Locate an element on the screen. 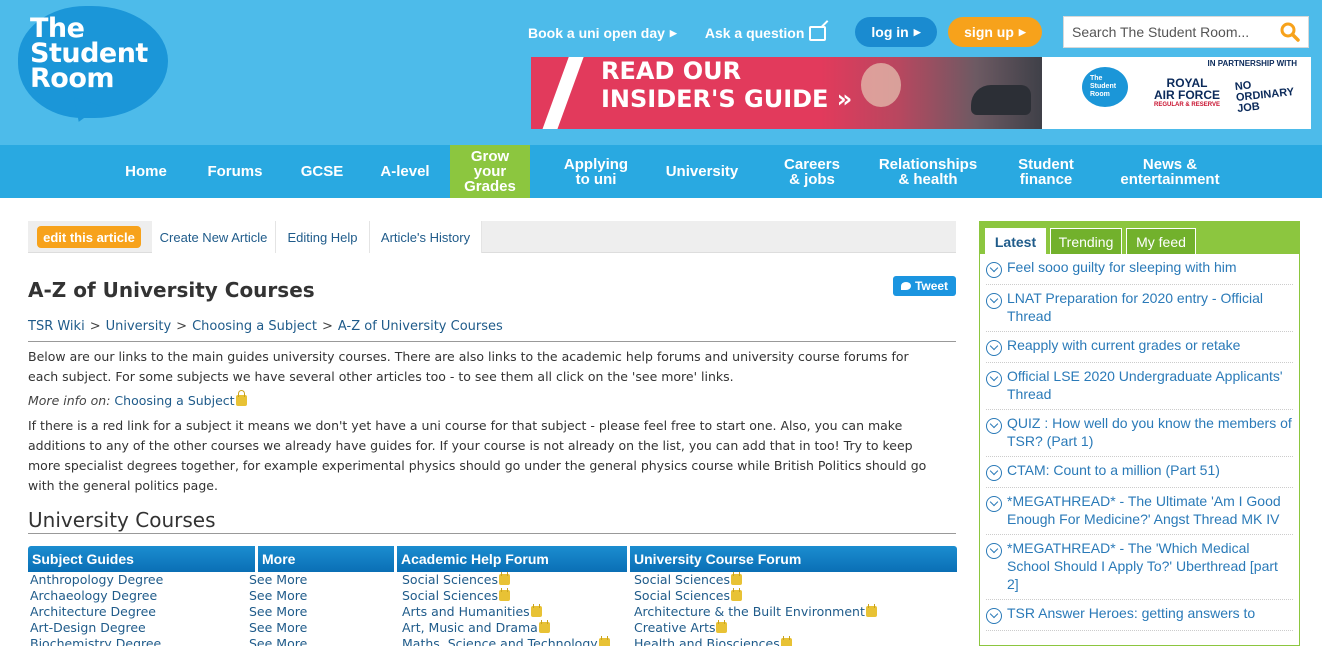  nav-relationships: Relationships & health is located at coordinates (928, 171).